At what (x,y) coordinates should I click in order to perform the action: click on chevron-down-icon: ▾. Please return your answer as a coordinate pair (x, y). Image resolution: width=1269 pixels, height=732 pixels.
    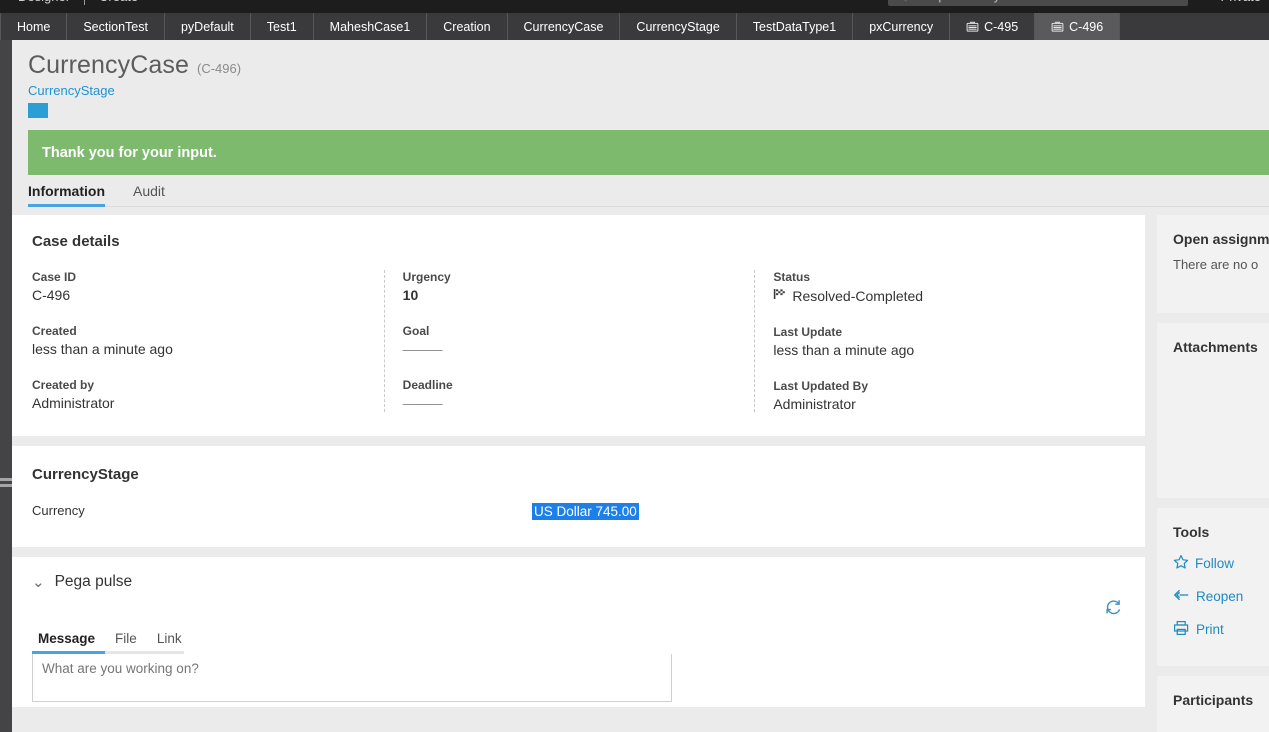
    Looking at the image, I should click on (1212, 1).